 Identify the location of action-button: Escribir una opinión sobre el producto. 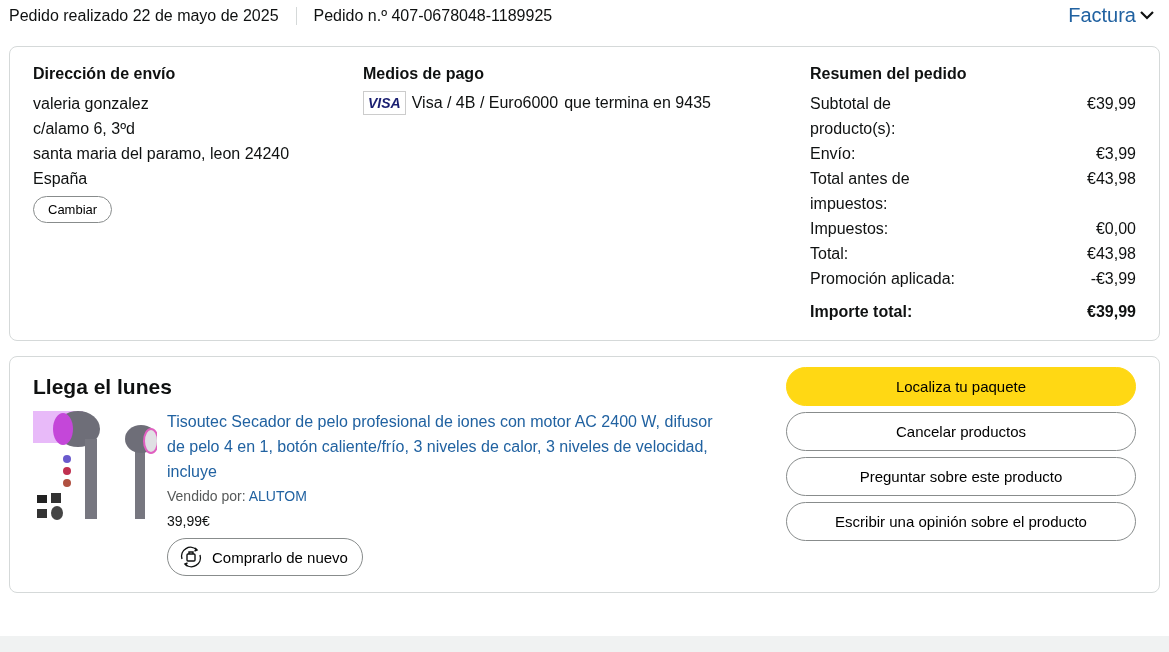
(961, 521).